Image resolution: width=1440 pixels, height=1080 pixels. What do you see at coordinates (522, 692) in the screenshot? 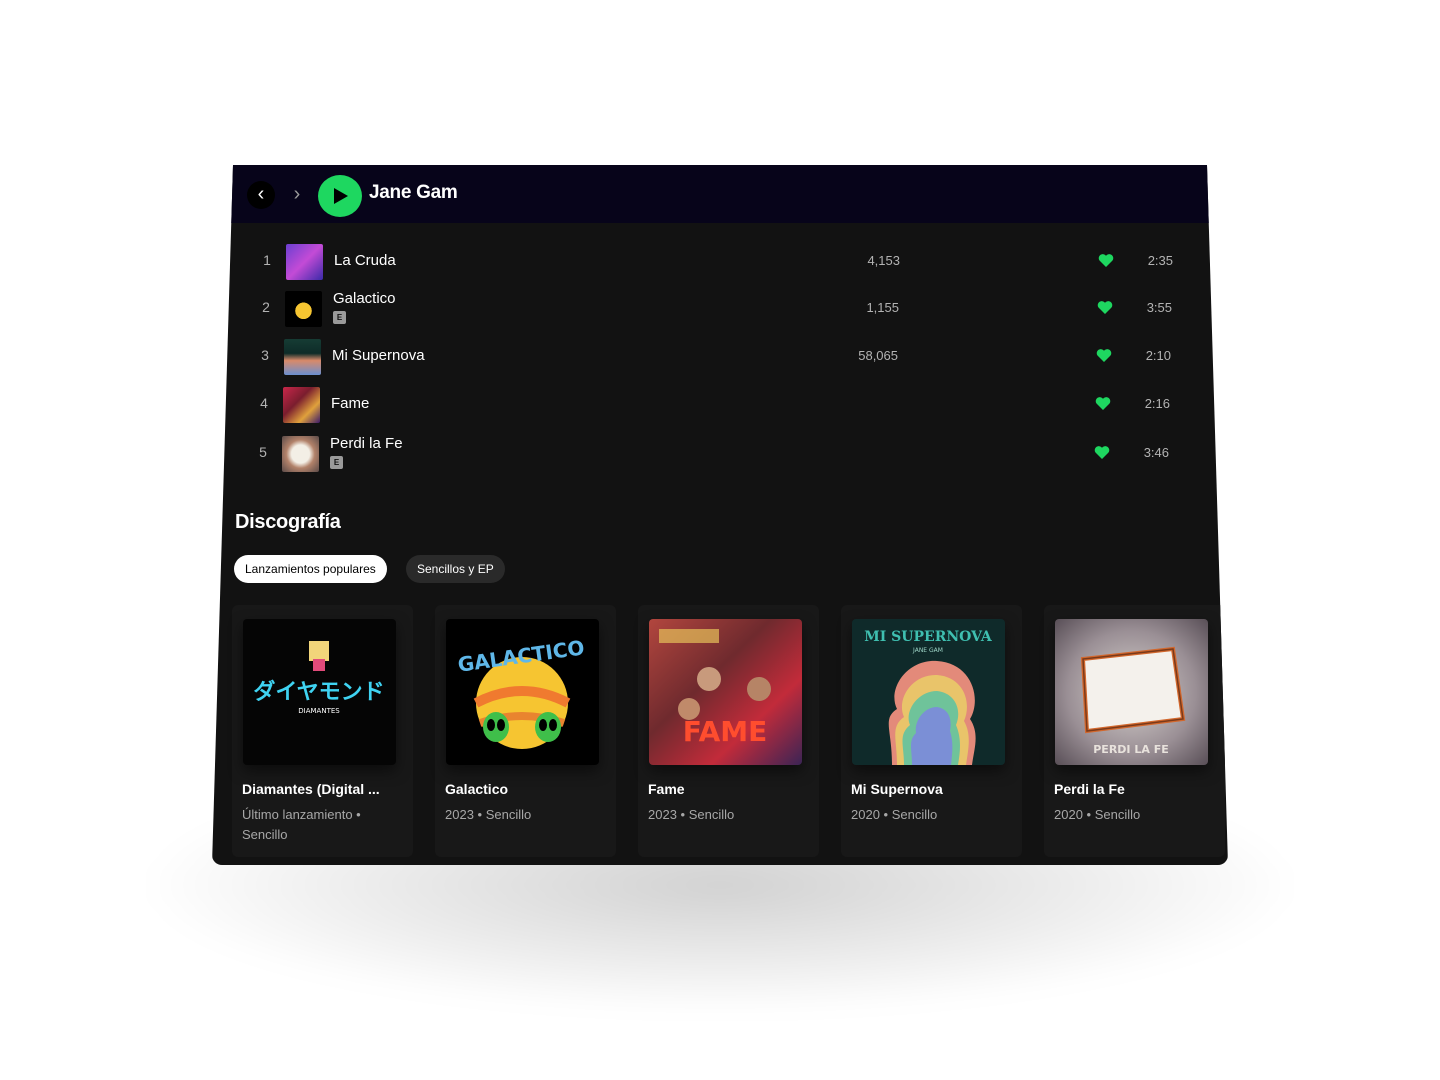
I see `album-cover: GALACTICO` at bounding box center [522, 692].